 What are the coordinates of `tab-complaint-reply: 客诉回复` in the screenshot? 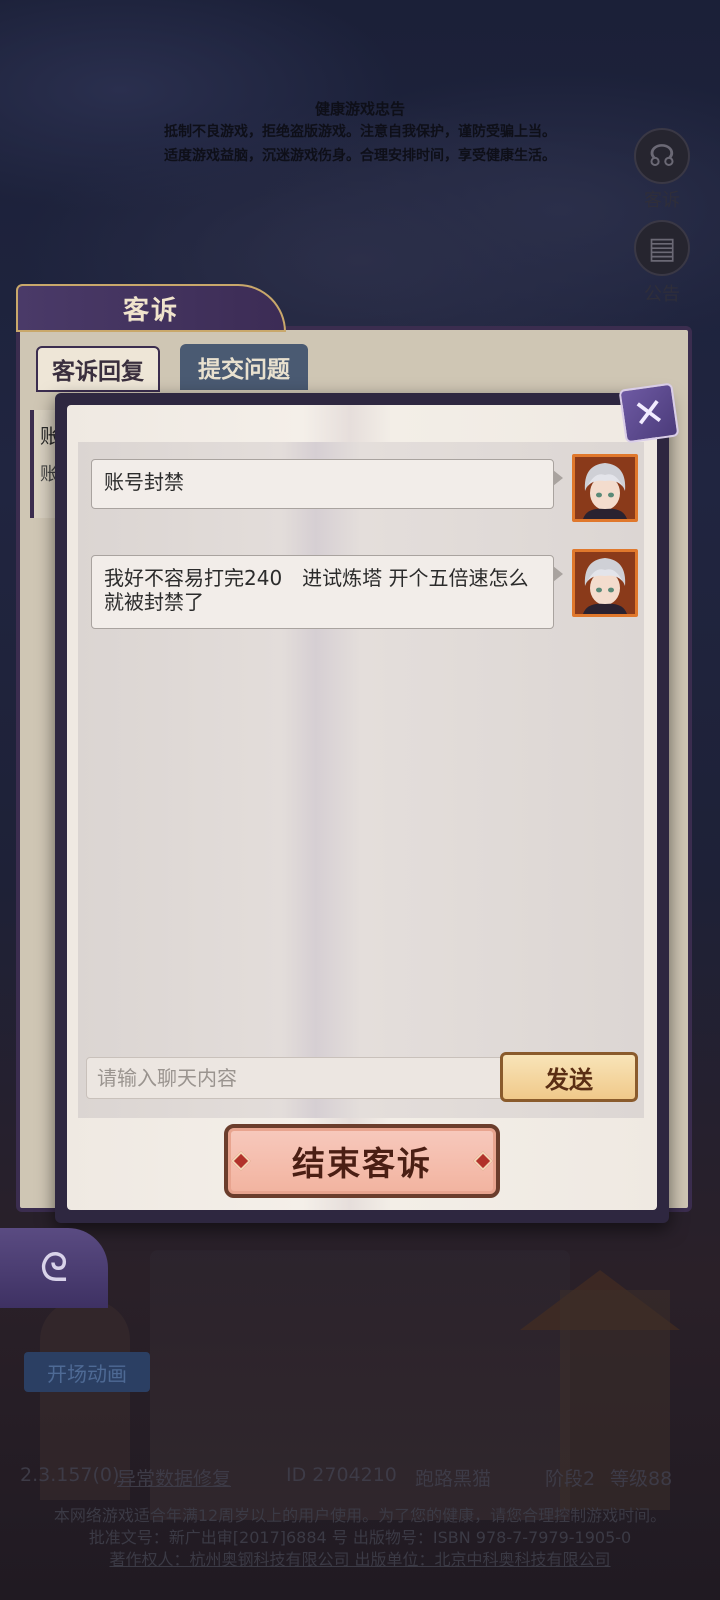 It's located at (98, 369).